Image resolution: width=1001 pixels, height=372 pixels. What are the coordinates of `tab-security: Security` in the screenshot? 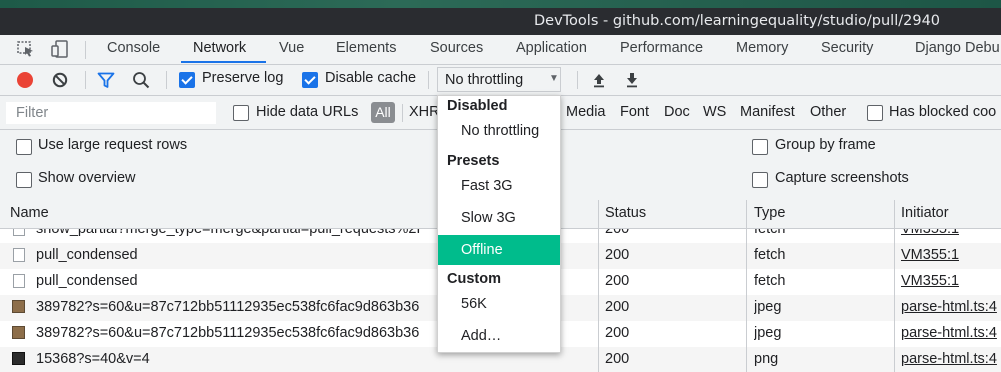 It's located at (847, 48).